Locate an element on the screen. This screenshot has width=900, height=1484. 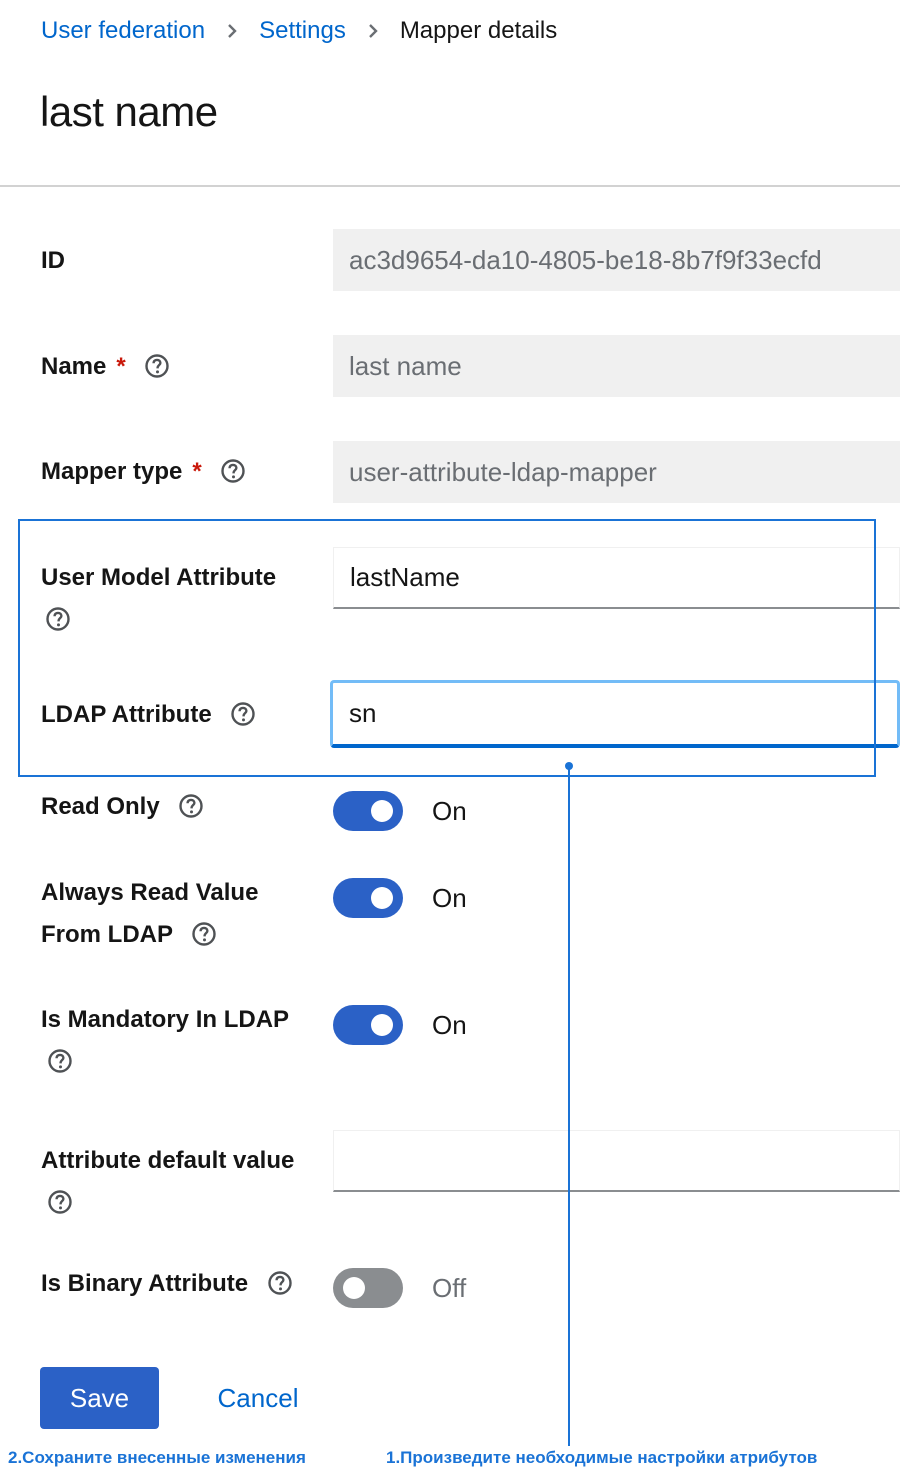
attribute-default-value-field is located at coordinates (616, 1161).